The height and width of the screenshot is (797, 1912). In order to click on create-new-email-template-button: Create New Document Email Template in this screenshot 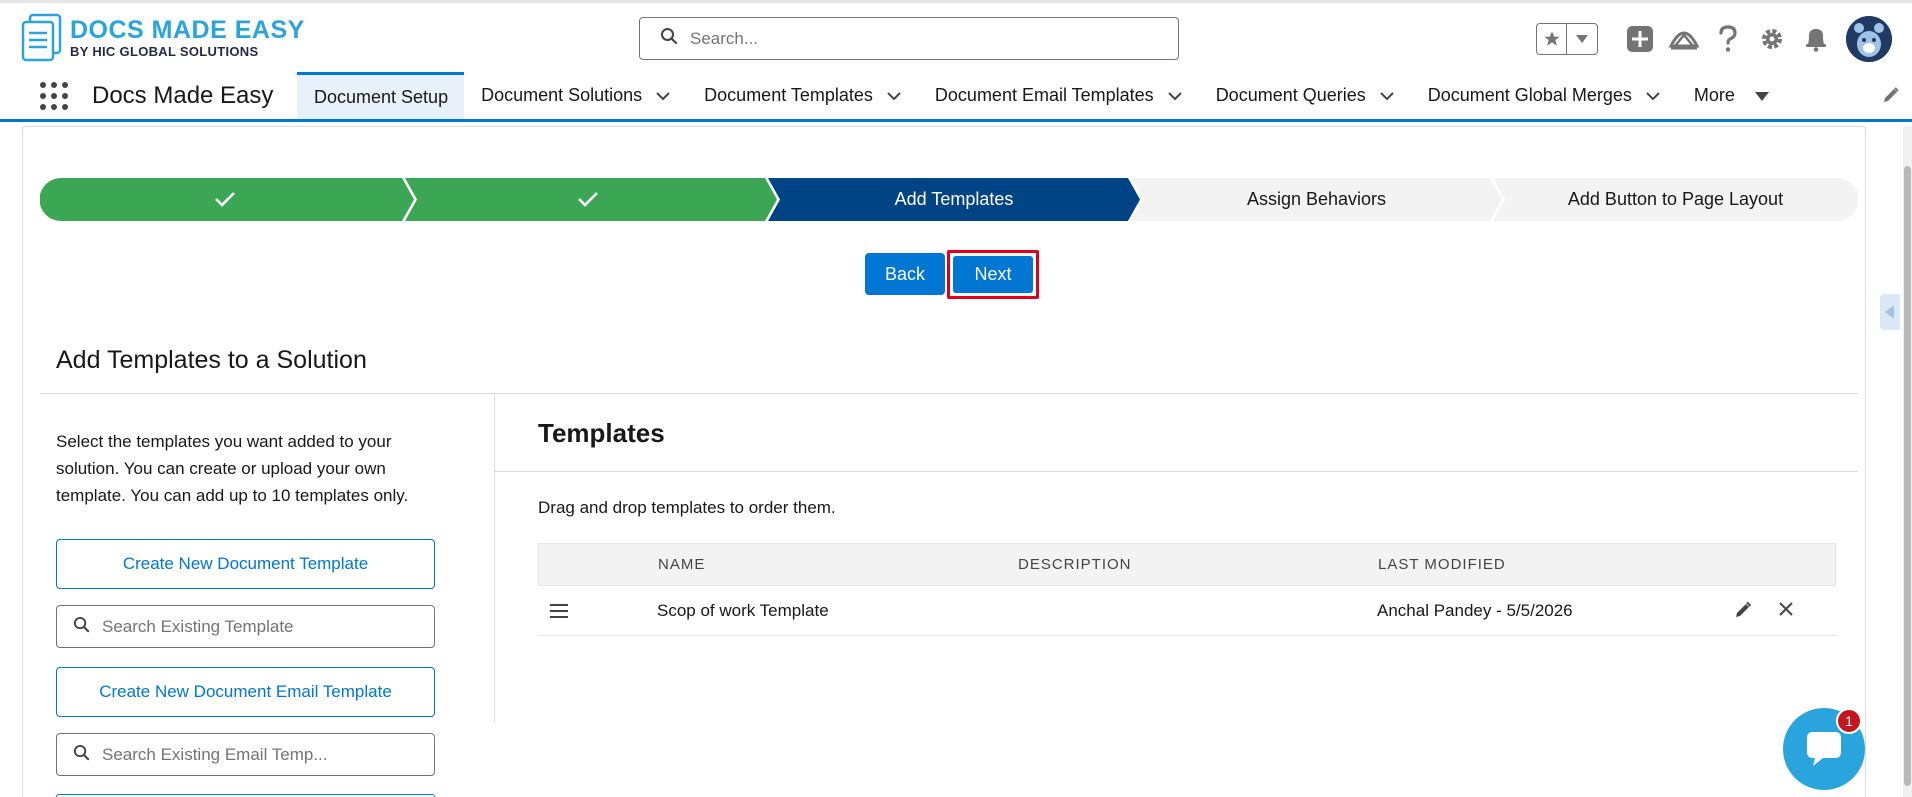, I will do `click(245, 692)`.